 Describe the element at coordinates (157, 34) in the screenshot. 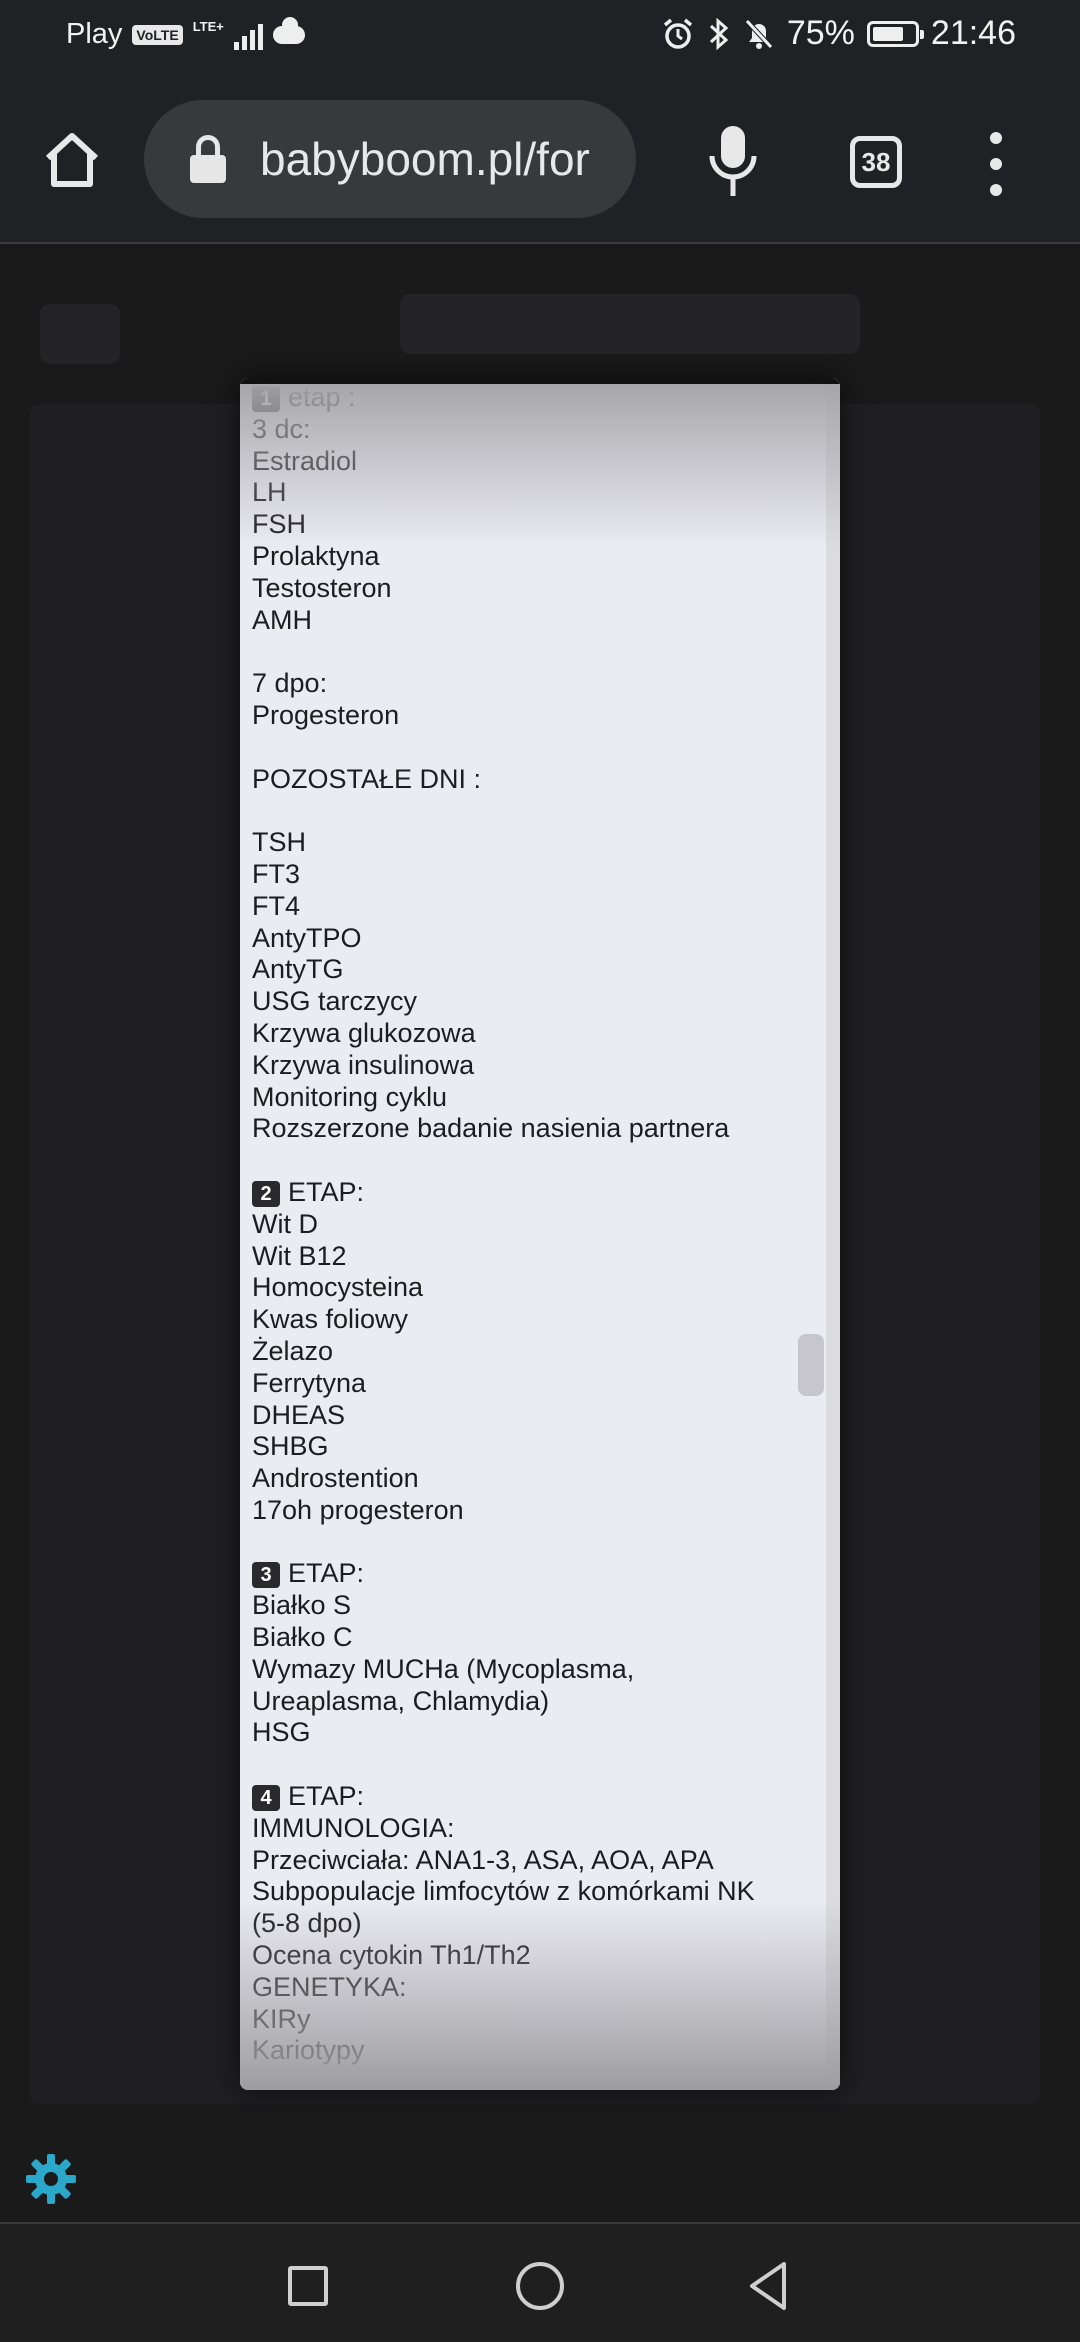

I see `volte-badge: VoLTE` at that location.